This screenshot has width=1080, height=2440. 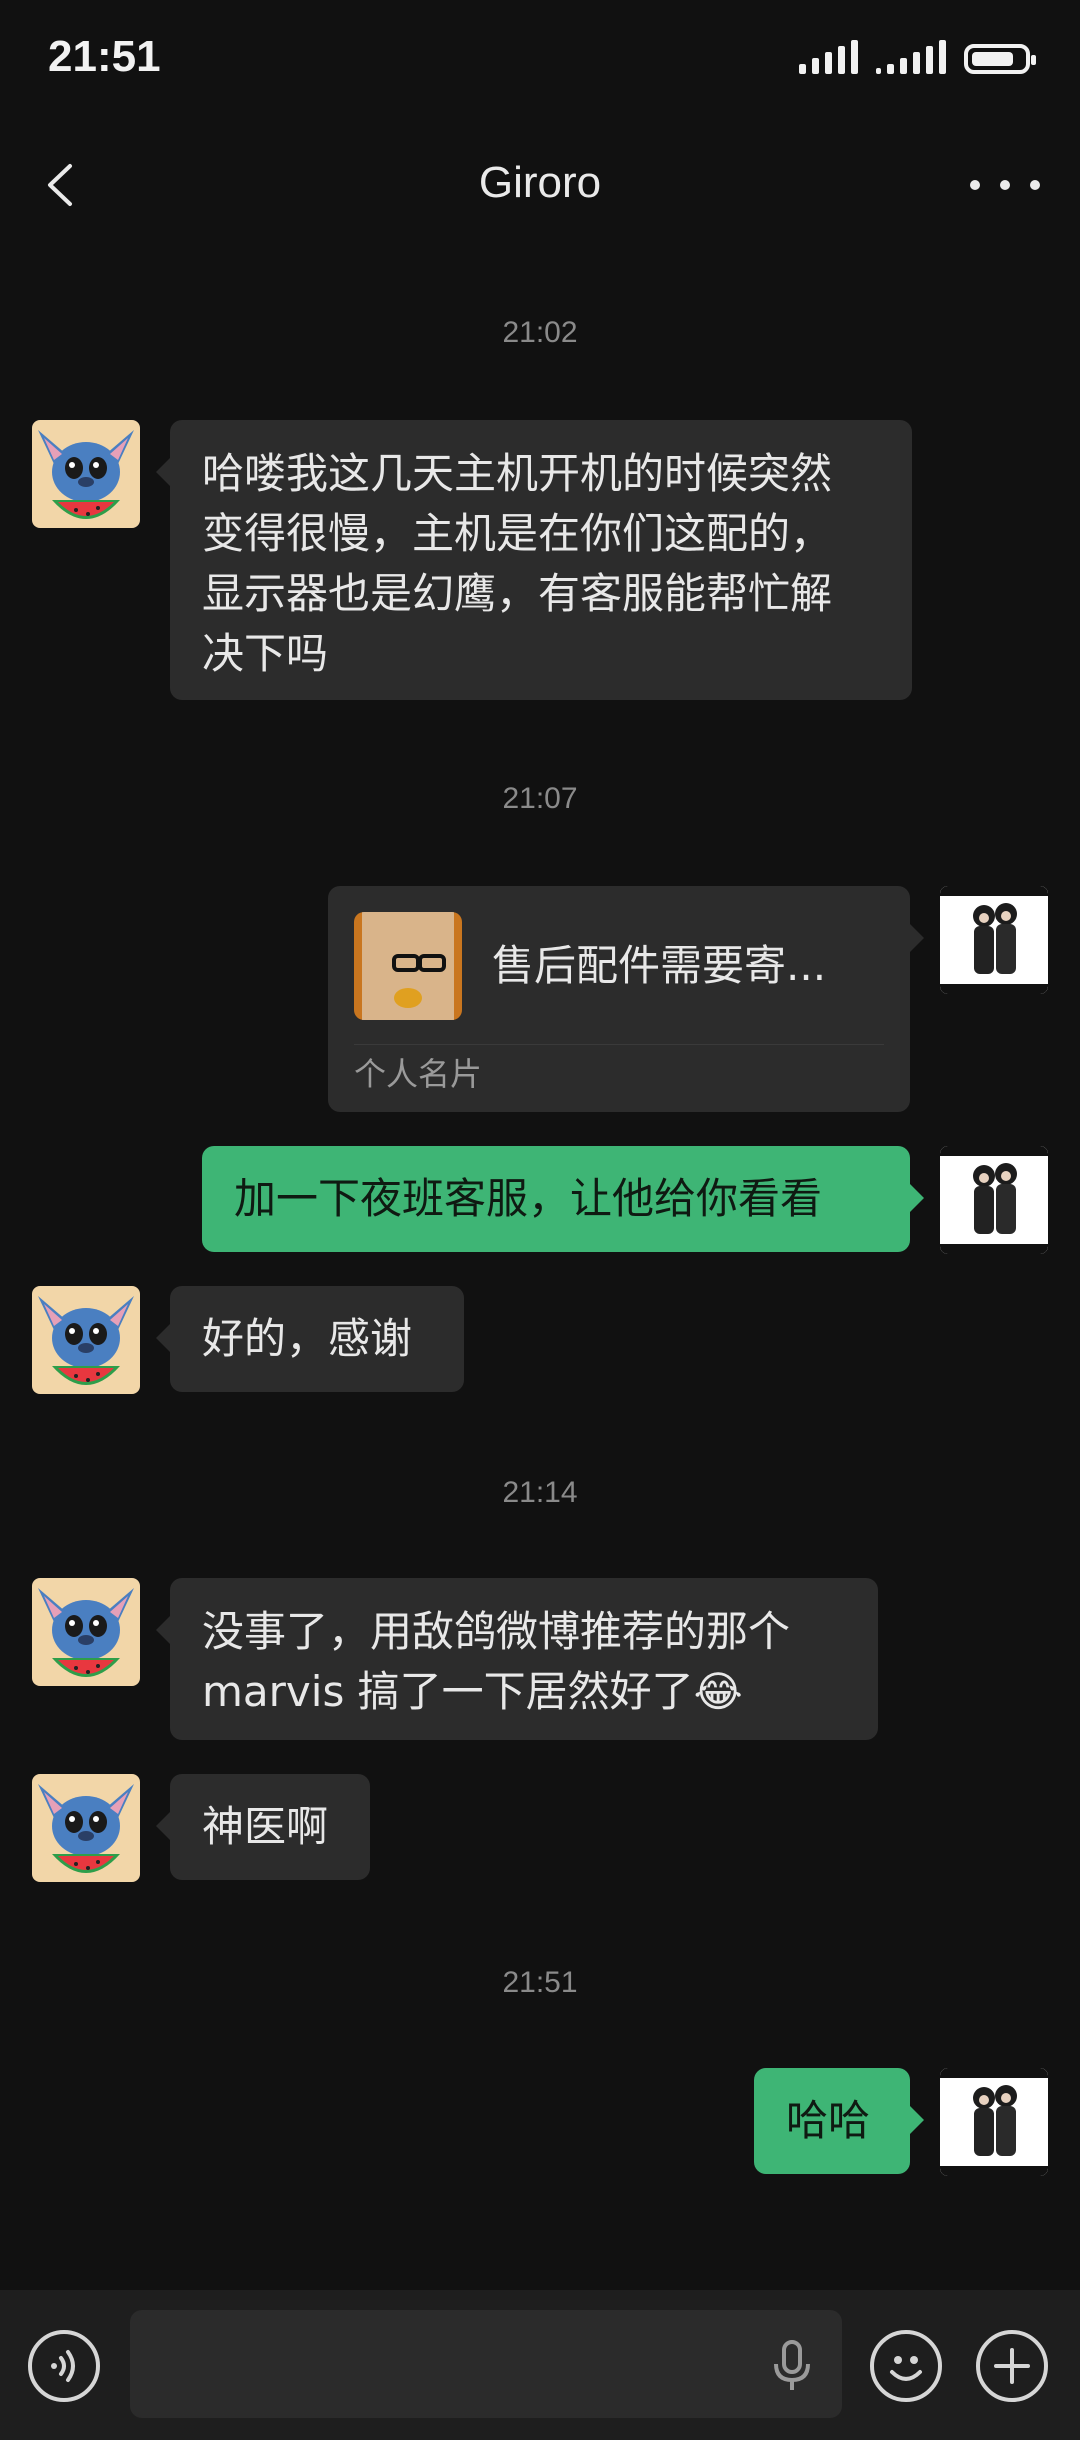 What do you see at coordinates (540, 332) in the screenshot?
I see `timestamp: 21:02` at bounding box center [540, 332].